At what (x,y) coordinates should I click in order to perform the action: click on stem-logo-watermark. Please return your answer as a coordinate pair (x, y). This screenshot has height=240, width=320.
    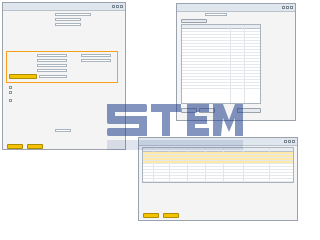
    Looking at the image, I should click on (175, 127).